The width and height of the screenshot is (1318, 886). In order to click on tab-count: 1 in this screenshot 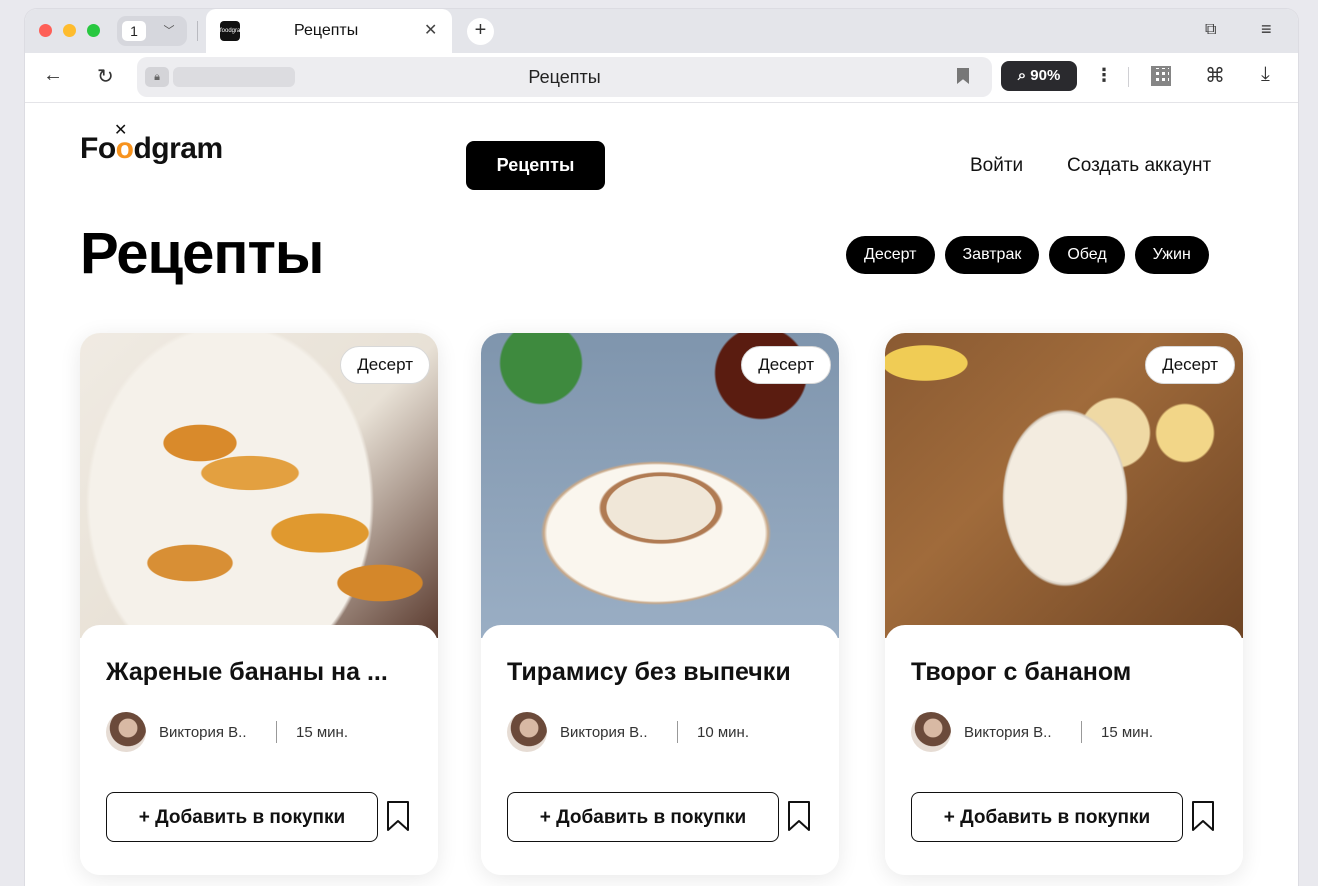, I will do `click(134, 31)`.